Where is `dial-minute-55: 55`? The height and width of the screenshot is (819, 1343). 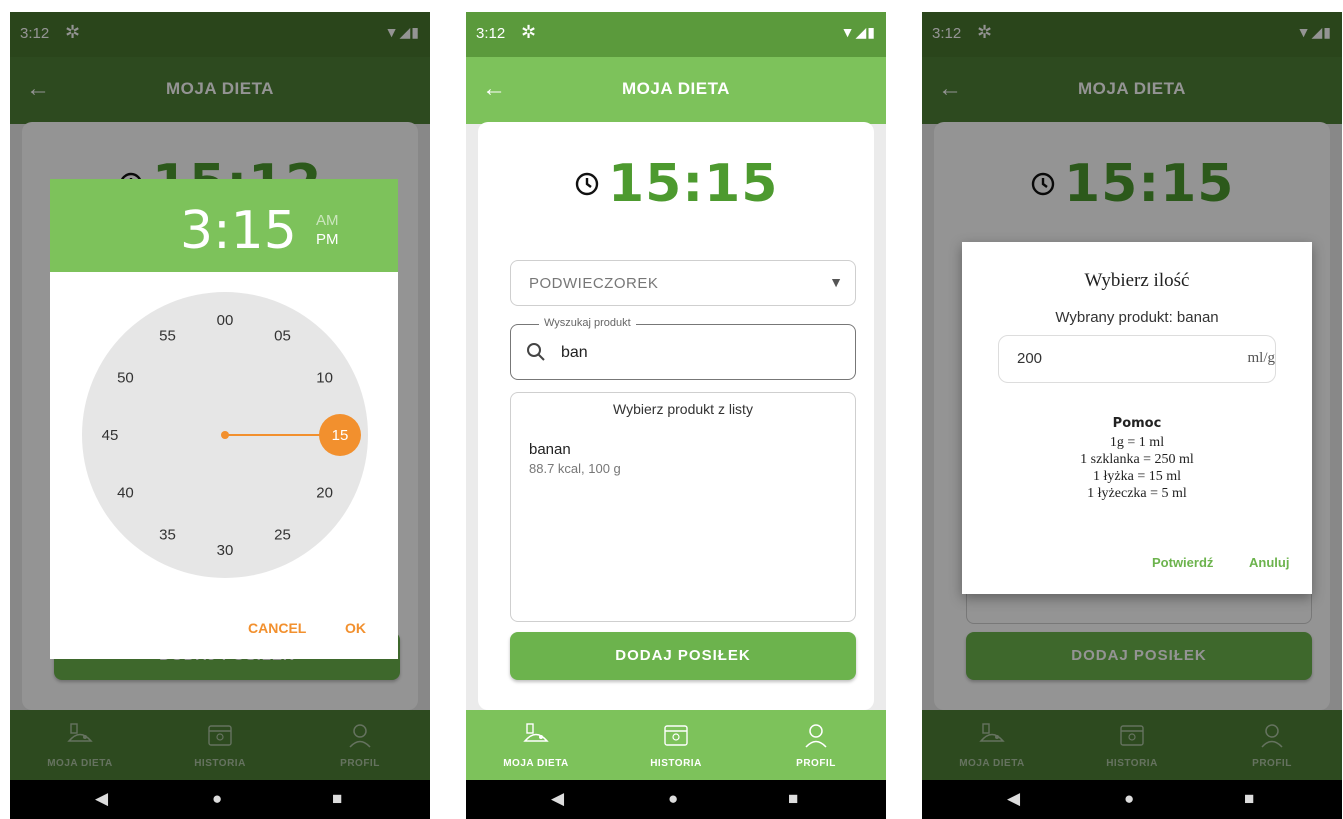
dial-minute-55: 55 is located at coordinates (167, 335).